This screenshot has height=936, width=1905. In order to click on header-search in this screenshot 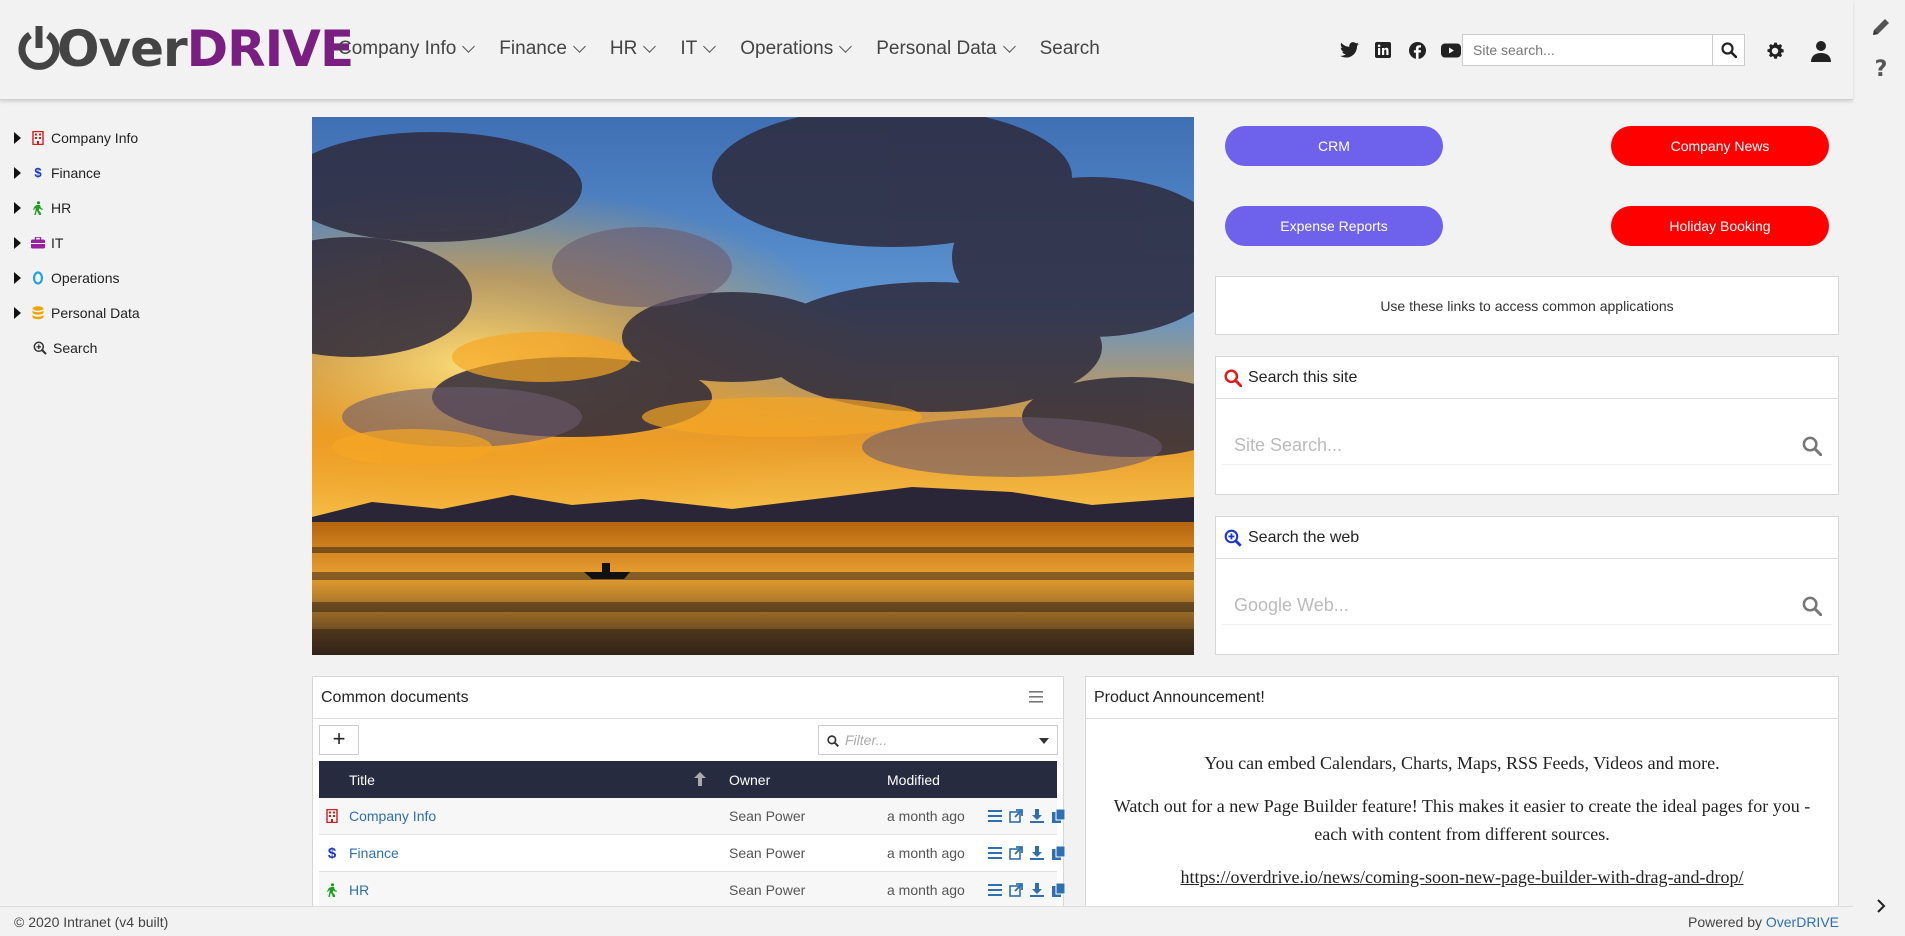, I will do `click(1603, 50)`.